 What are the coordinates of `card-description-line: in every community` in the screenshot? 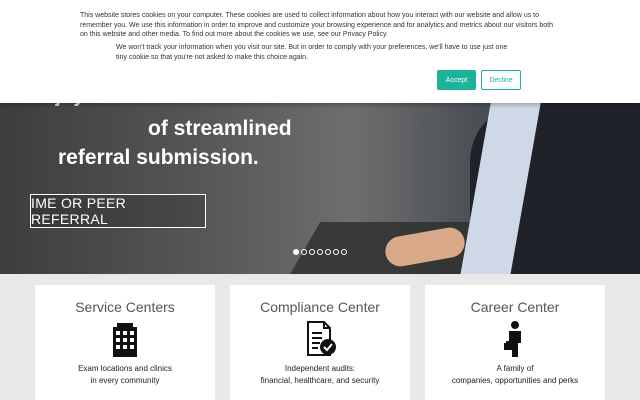 It's located at (125, 380).